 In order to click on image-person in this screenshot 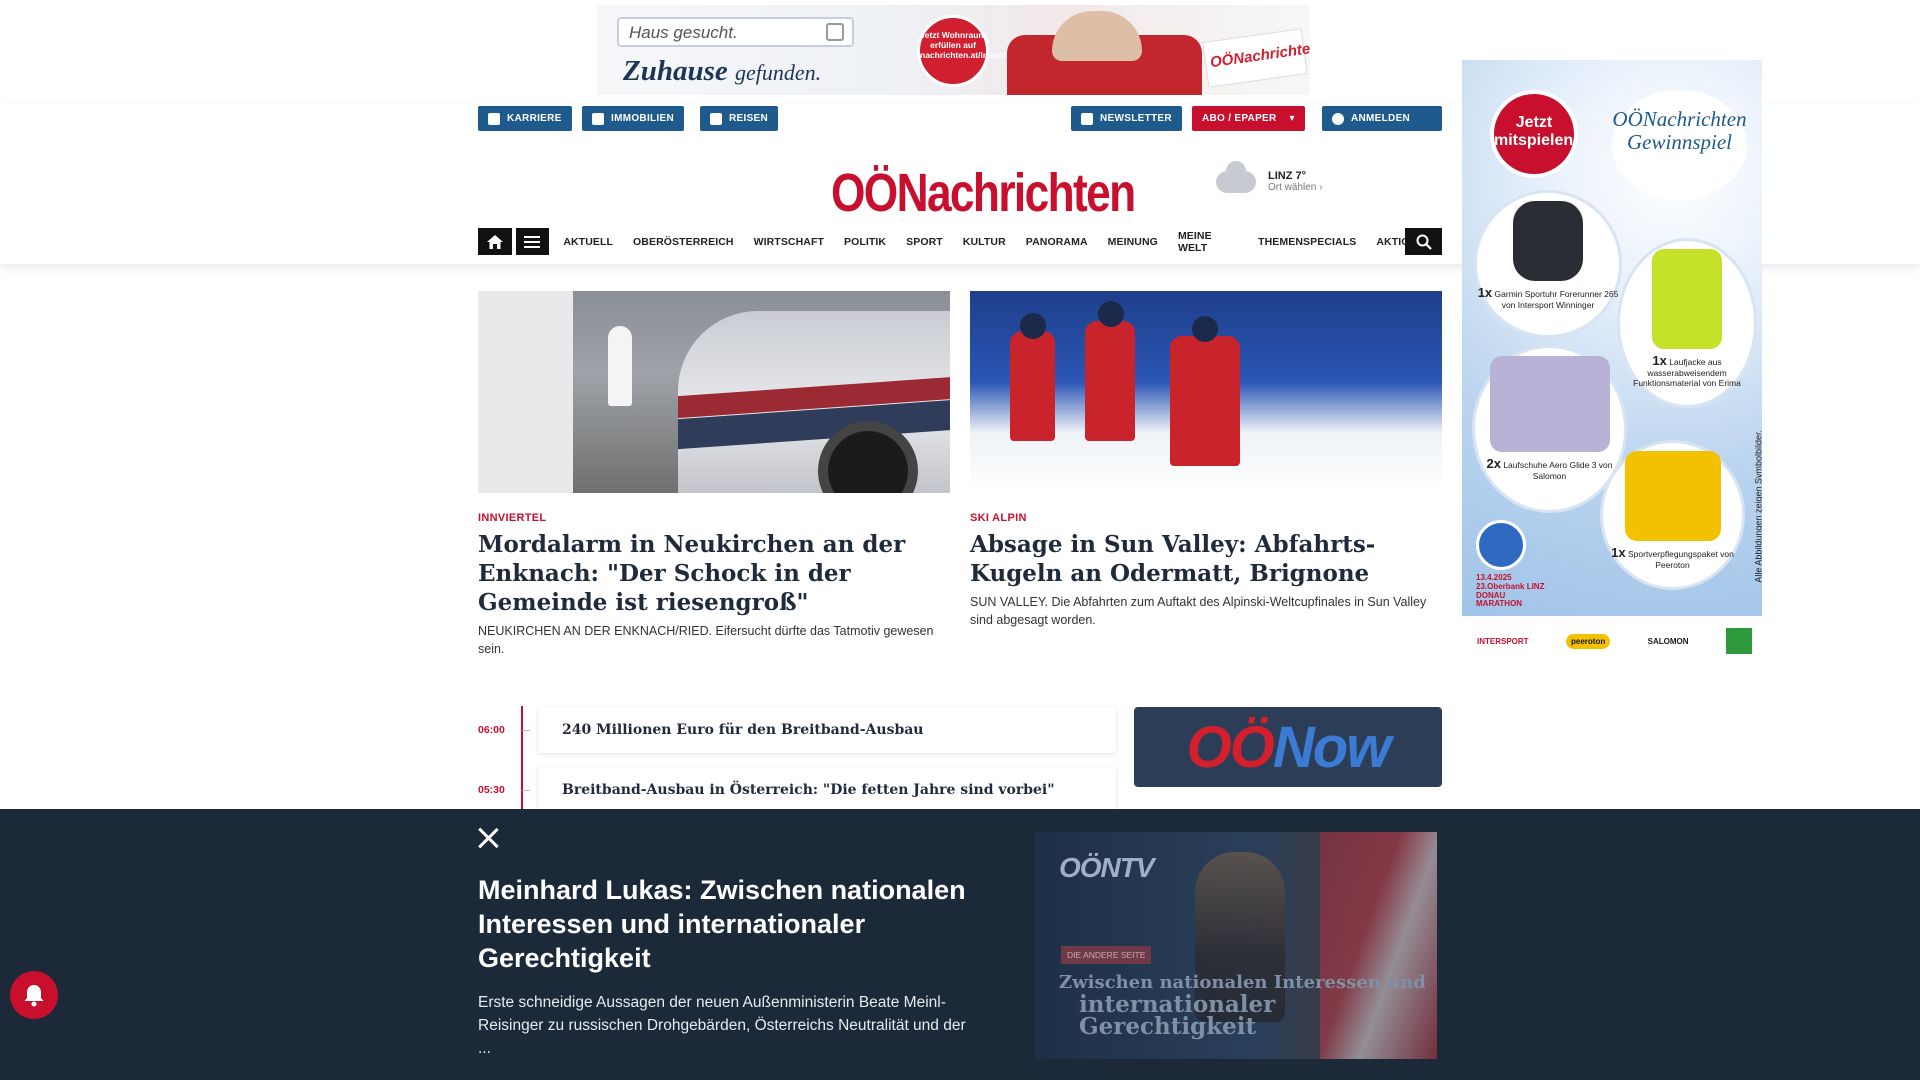, I will do `click(620, 366)`.